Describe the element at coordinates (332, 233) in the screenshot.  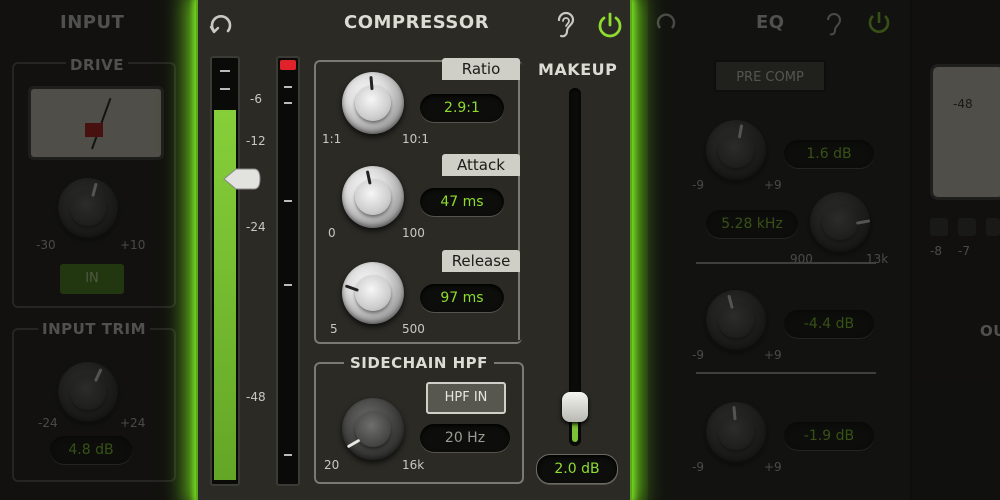
I see `attack-min-label: 0` at that location.